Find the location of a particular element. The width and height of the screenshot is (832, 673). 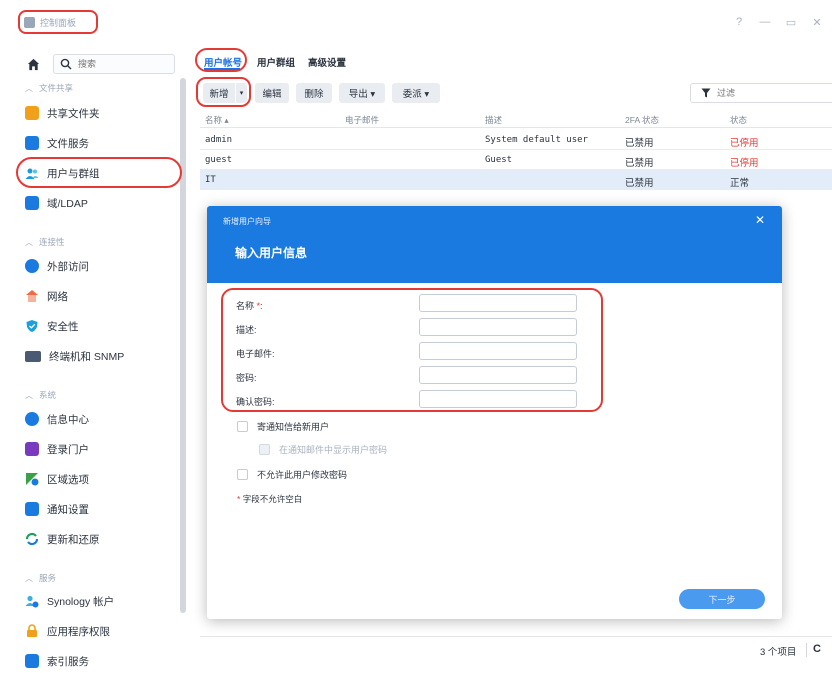

field-label-email: 电子邮件: is located at coordinates (255, 354).